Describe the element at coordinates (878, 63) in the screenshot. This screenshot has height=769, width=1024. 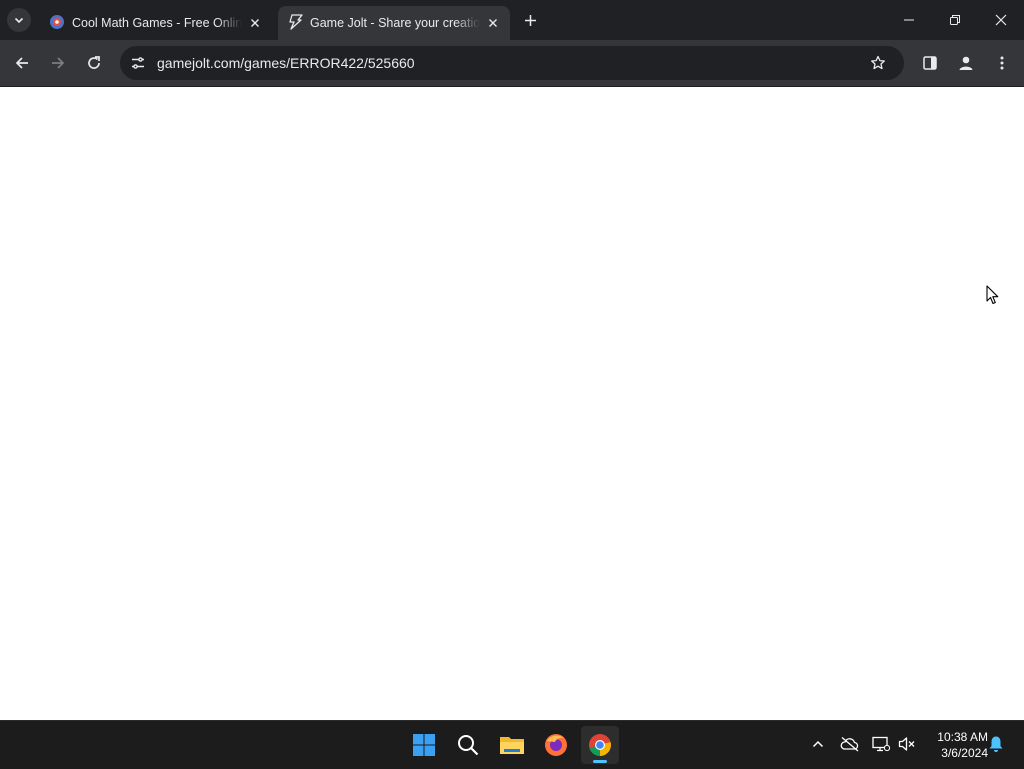
I see `bookmark-star-icon` at that location.